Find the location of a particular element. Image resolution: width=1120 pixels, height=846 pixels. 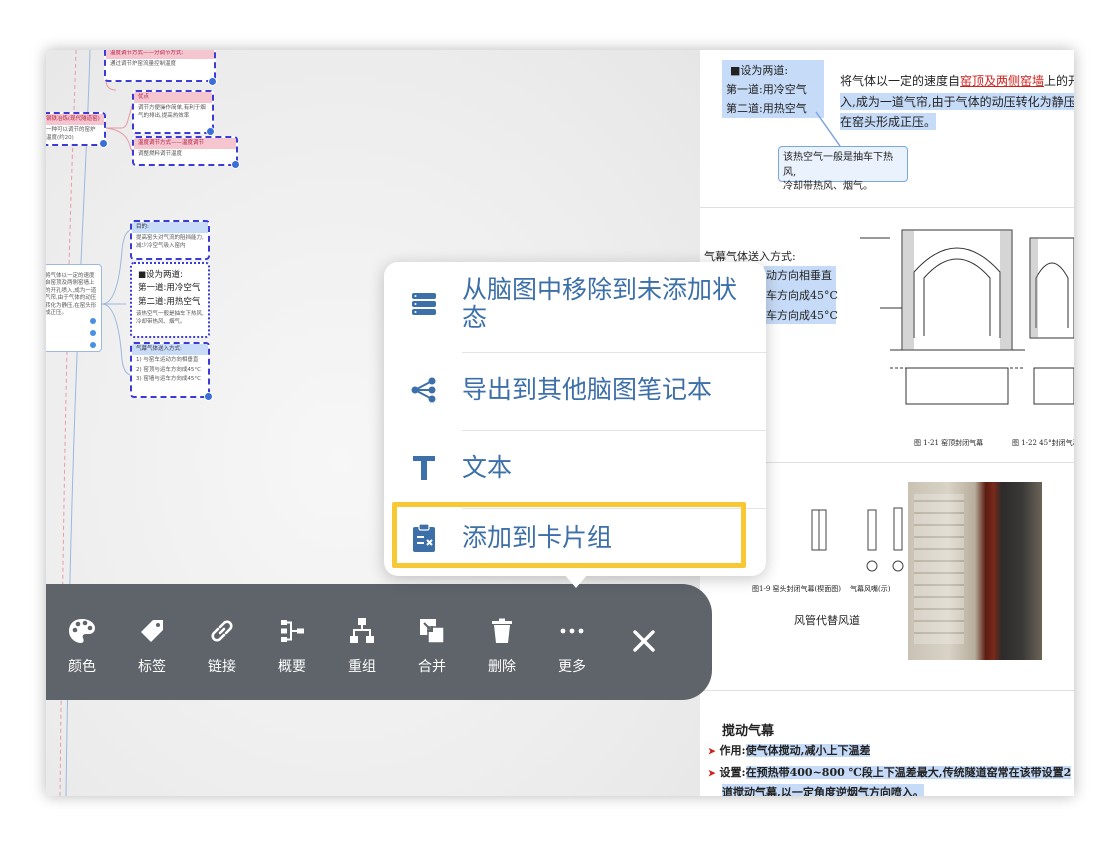

node-title: 温度调节方式——分调节方式: is located at coordinates (160, 55).